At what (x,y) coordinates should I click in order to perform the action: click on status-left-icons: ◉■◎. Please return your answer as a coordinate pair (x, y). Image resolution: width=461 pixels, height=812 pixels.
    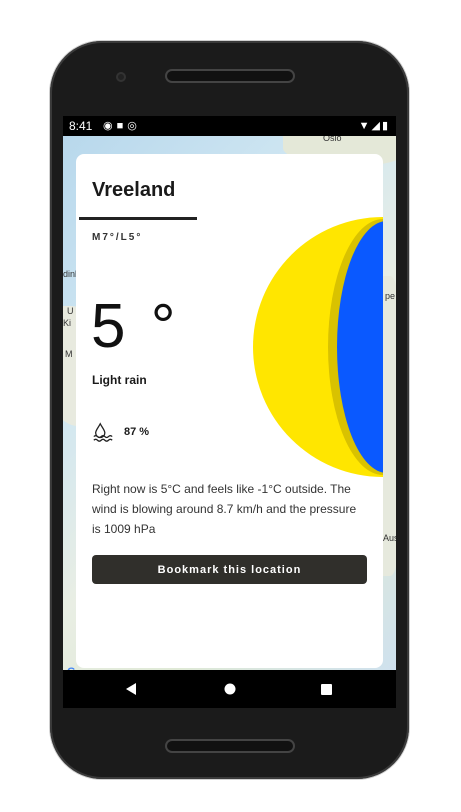
    Looking at the image, I should click on (122, 126).